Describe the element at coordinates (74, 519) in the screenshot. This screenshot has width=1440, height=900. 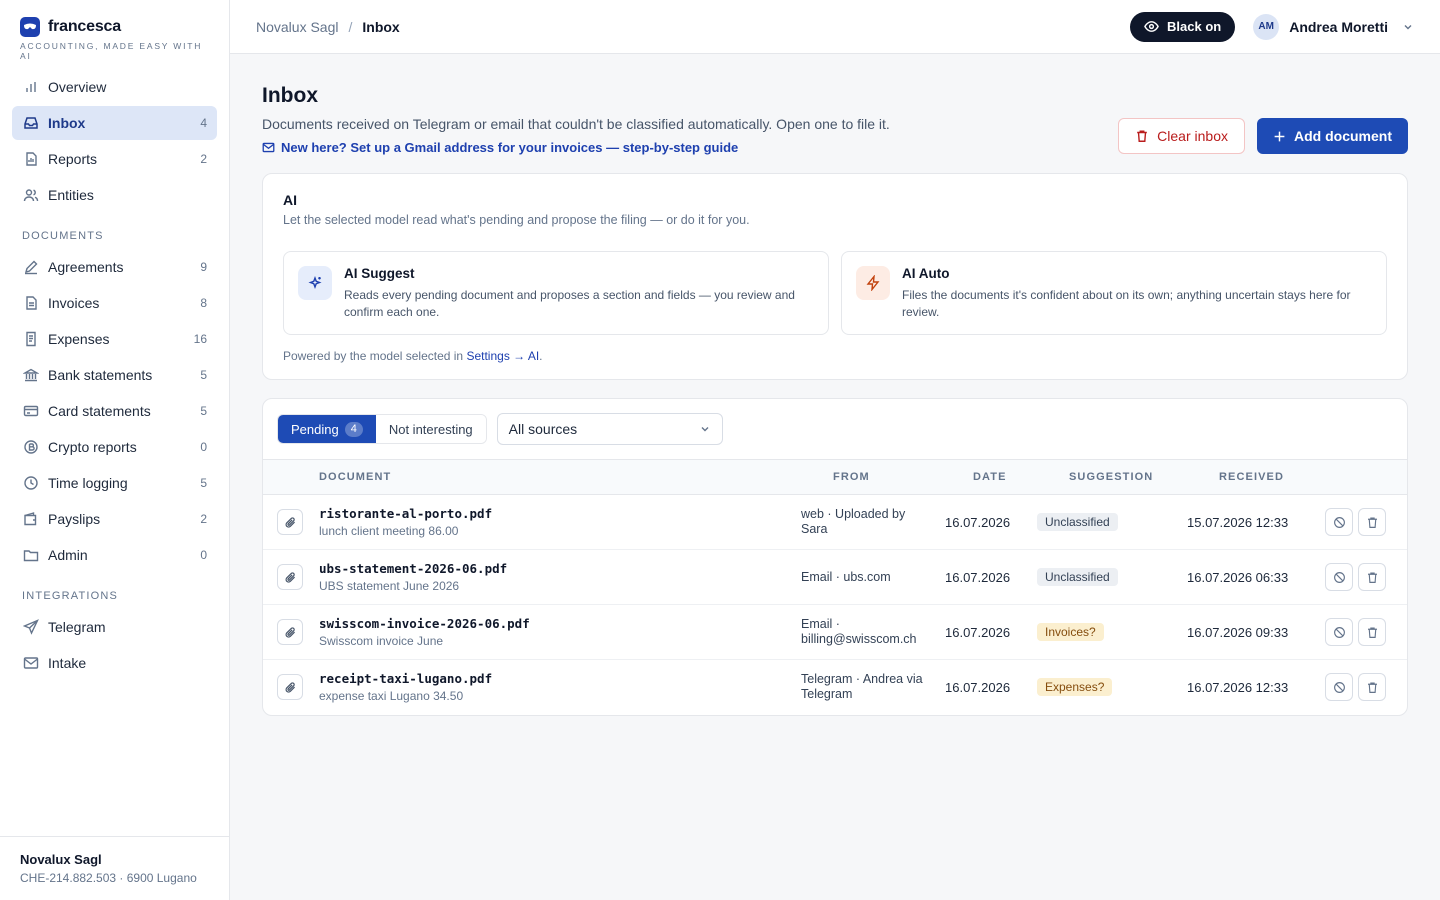
I see `sidebar-item-label: Payslips` at that location.